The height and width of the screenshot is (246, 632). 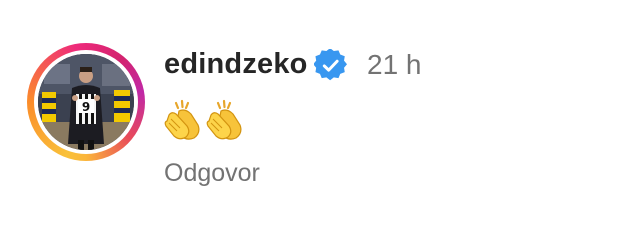 What do you see at coordinates (330, 65) in the screenshot?
I see `verified-badge-icon` at bounding box center [330, 65].